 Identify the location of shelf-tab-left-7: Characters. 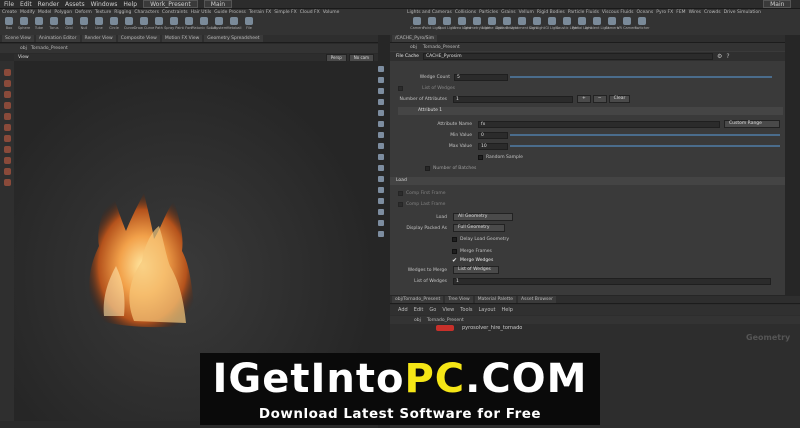
(146, 12).